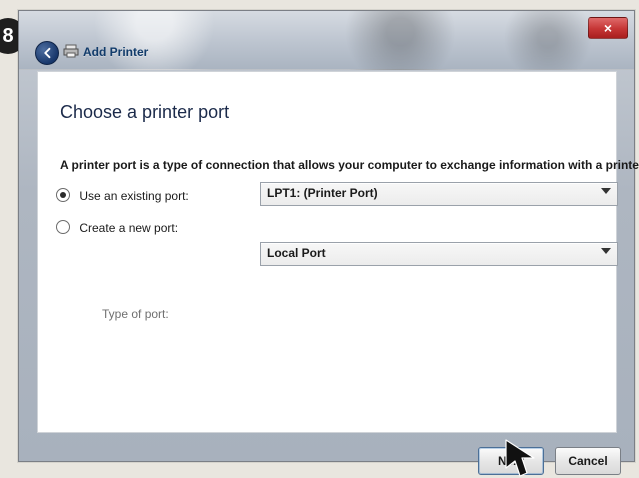  What do you see at coordinates (134, 196) in the screenshot?
I see `radio-existing-label: Use an existing port:` at bounding box center [134, 196].